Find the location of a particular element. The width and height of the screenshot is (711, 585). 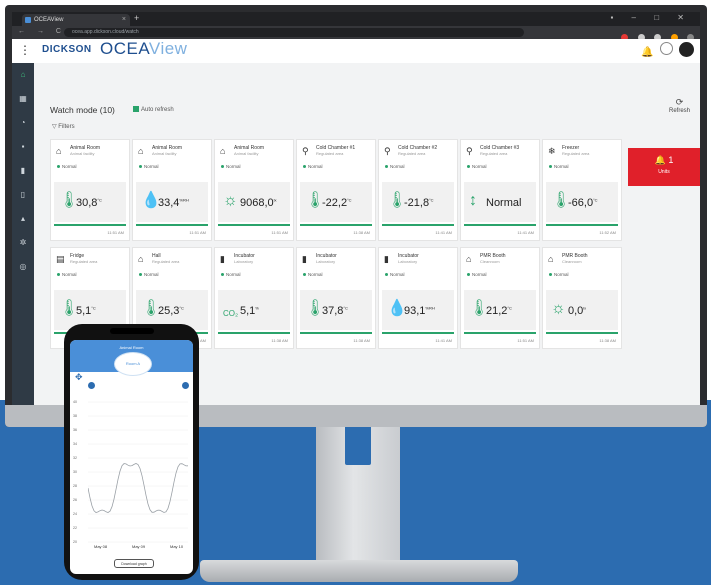

home-icon: ⌂ is located at coordinates (23, 75).